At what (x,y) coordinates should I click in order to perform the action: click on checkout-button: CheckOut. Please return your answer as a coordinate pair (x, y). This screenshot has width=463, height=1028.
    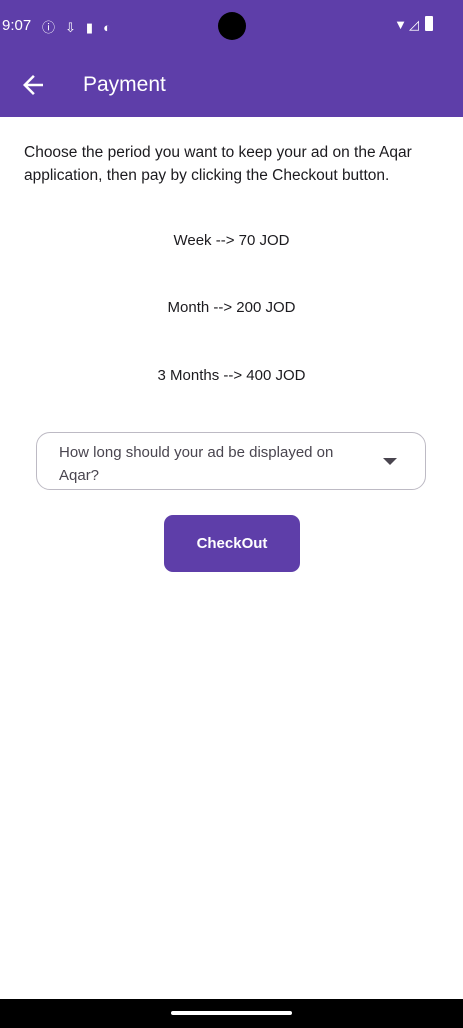
    Looking at the image, I should click on (232, 543).